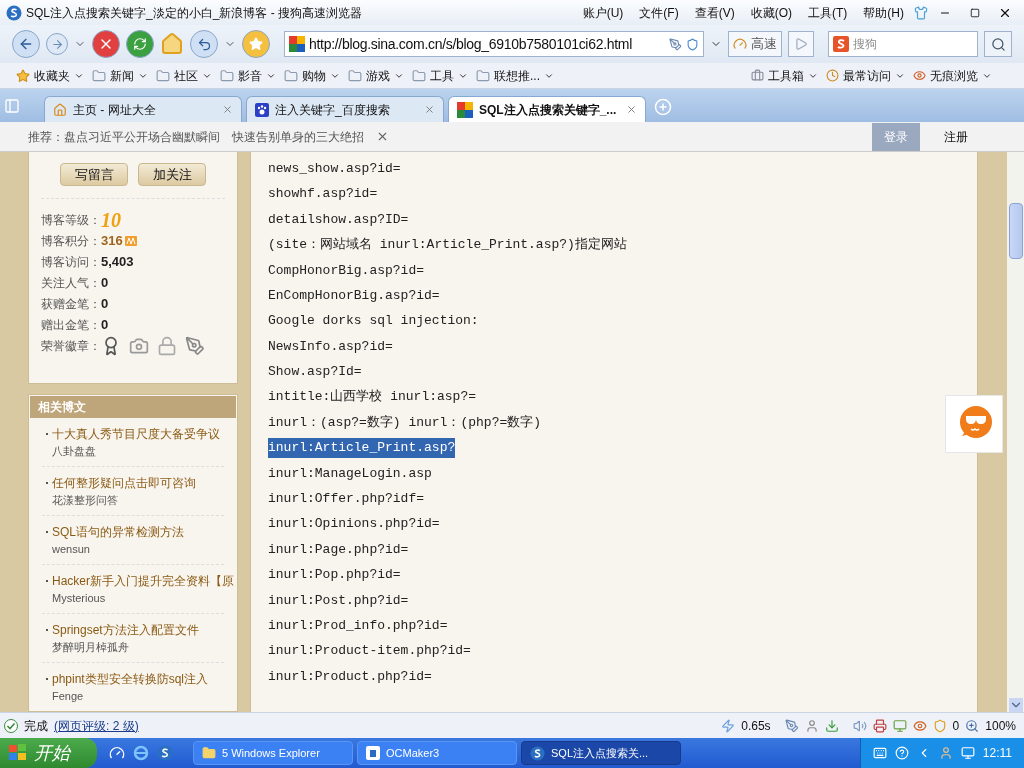  I want to click on post-author: wensun, so click(135, 549).